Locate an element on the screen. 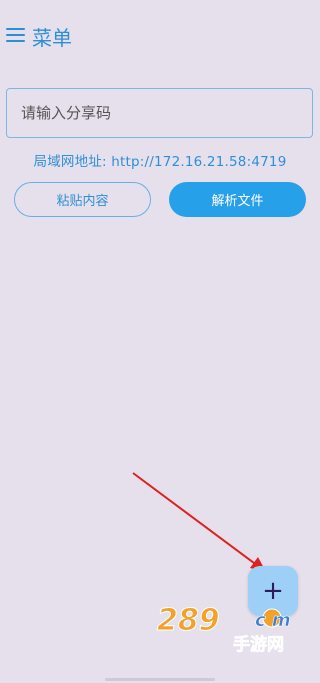  svg-text: 289 is located at coordinates (188, 620).